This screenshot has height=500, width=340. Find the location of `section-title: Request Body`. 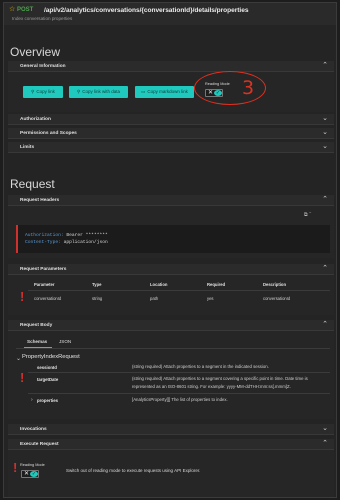

section-title: Request Body is located at coordinates (36, 325).